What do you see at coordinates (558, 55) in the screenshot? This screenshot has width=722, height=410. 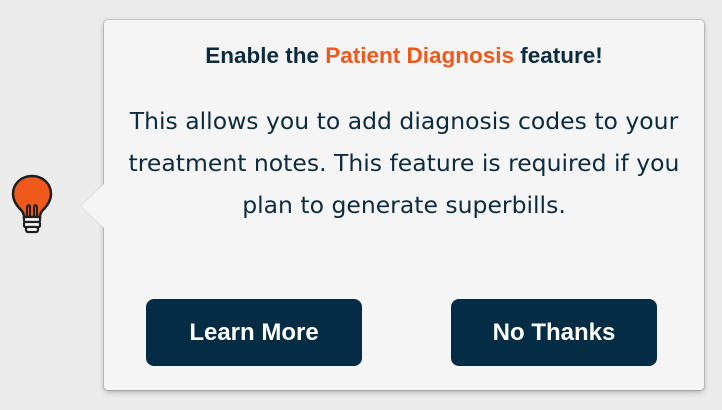 I see `title-suffix: feature!` at bounding box center [558, 55].